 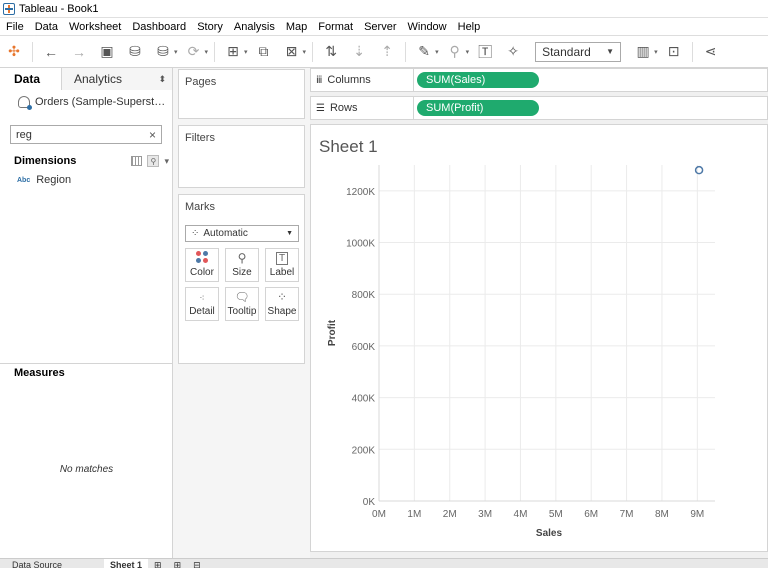 I want to click on group-members-icon: ⚲, so click(x=455, y=52).